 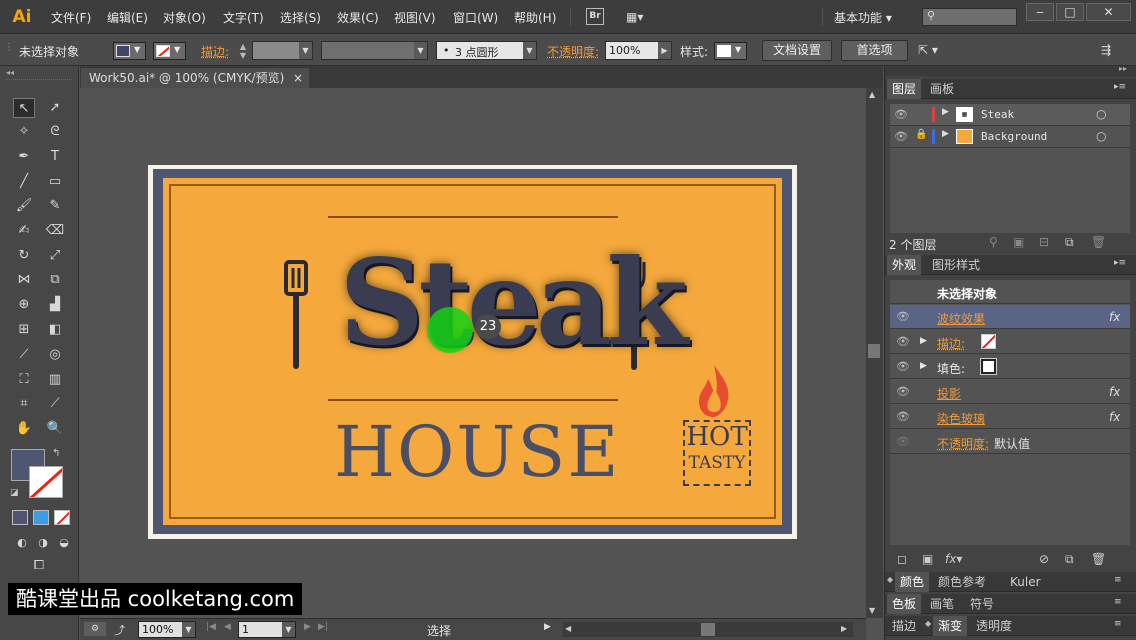 What do you see at coordinates (374, 50) in the screenshot?
I see `variable-width-dropdown: ▼` at bounding box center [374, 50].